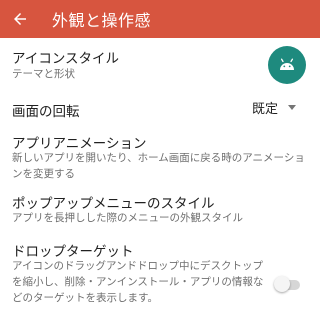 The image size is (320, 320). I want to click on back-button, so click(20, 19).